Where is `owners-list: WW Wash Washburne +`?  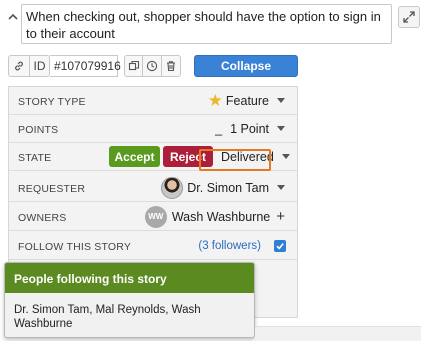
owners-list: WW Wash Washburne + is located at coordinates (214, 216).